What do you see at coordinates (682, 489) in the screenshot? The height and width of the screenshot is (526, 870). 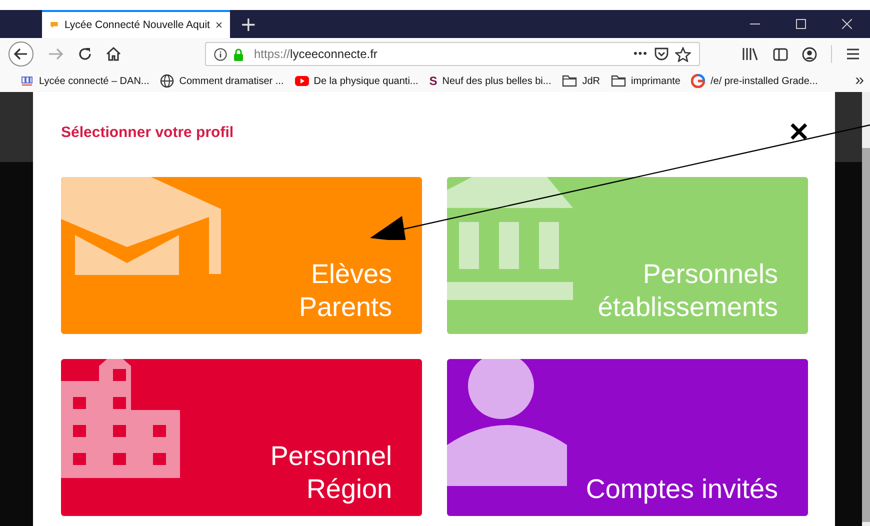 I see `tile-label: Comptes invités` at bounding box center [682, 489].